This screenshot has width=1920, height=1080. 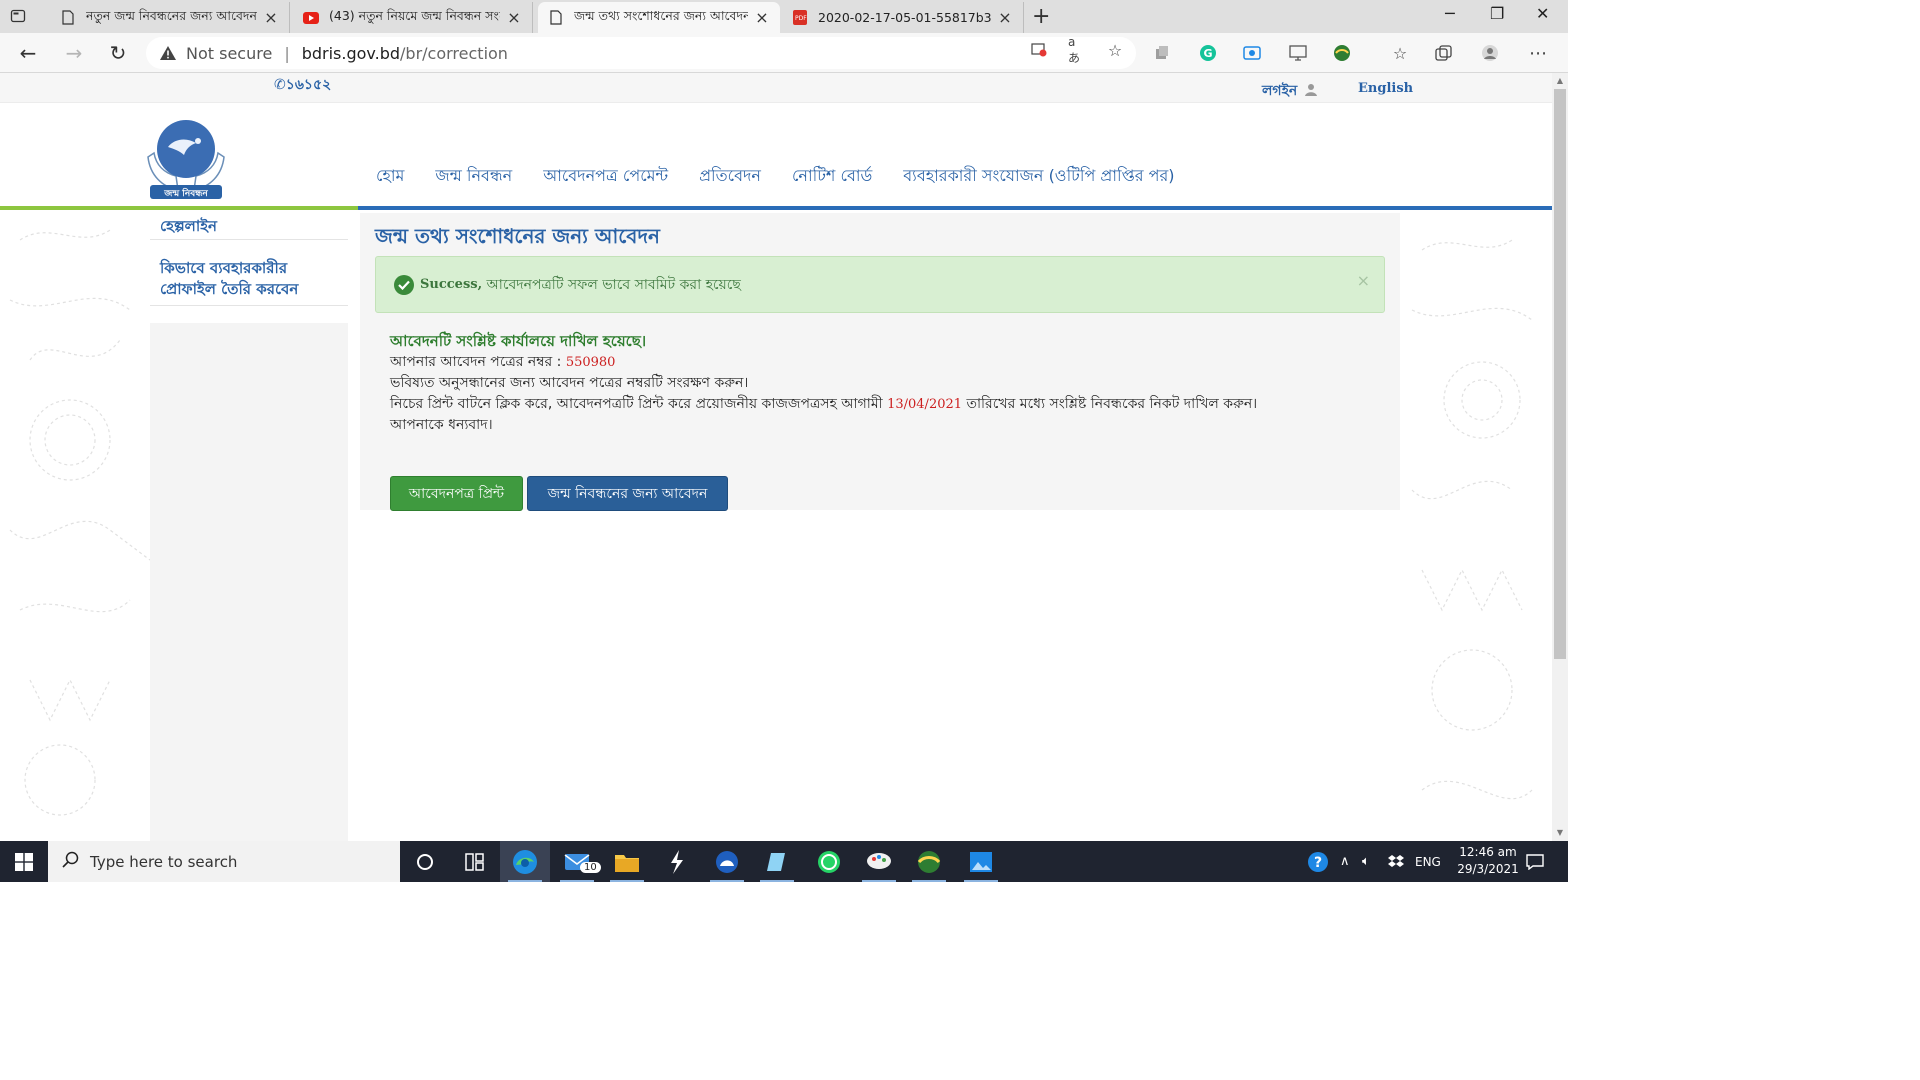 What do you see at coordinates (1115, 50) in the screenshot?
I see `add-favorite-icon: ☆` at bounding box center [1115, 50].